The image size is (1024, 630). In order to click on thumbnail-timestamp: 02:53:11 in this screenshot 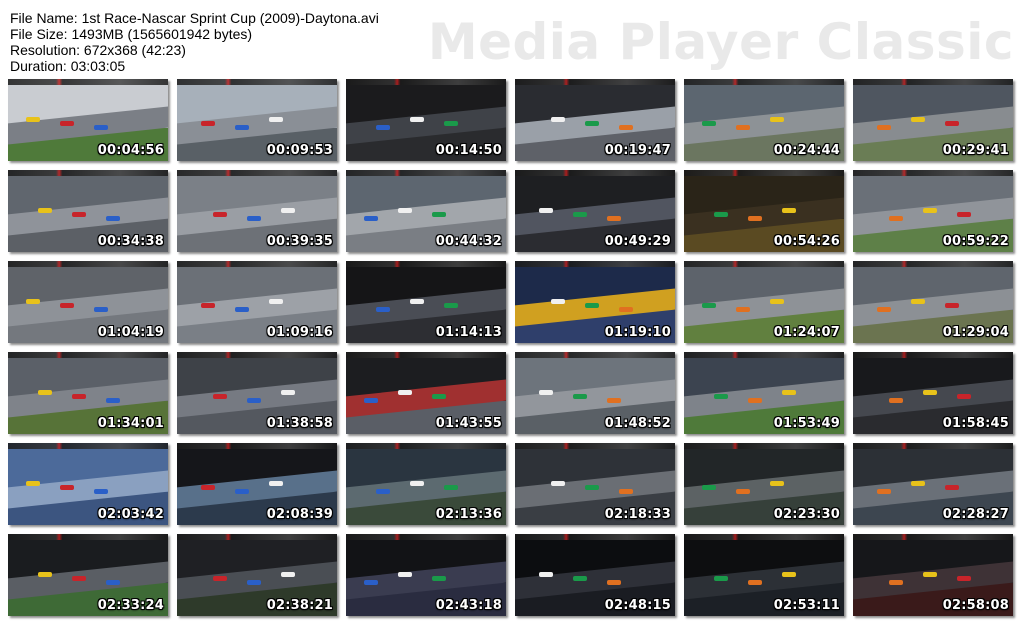, I will do `click(806, 605)`.